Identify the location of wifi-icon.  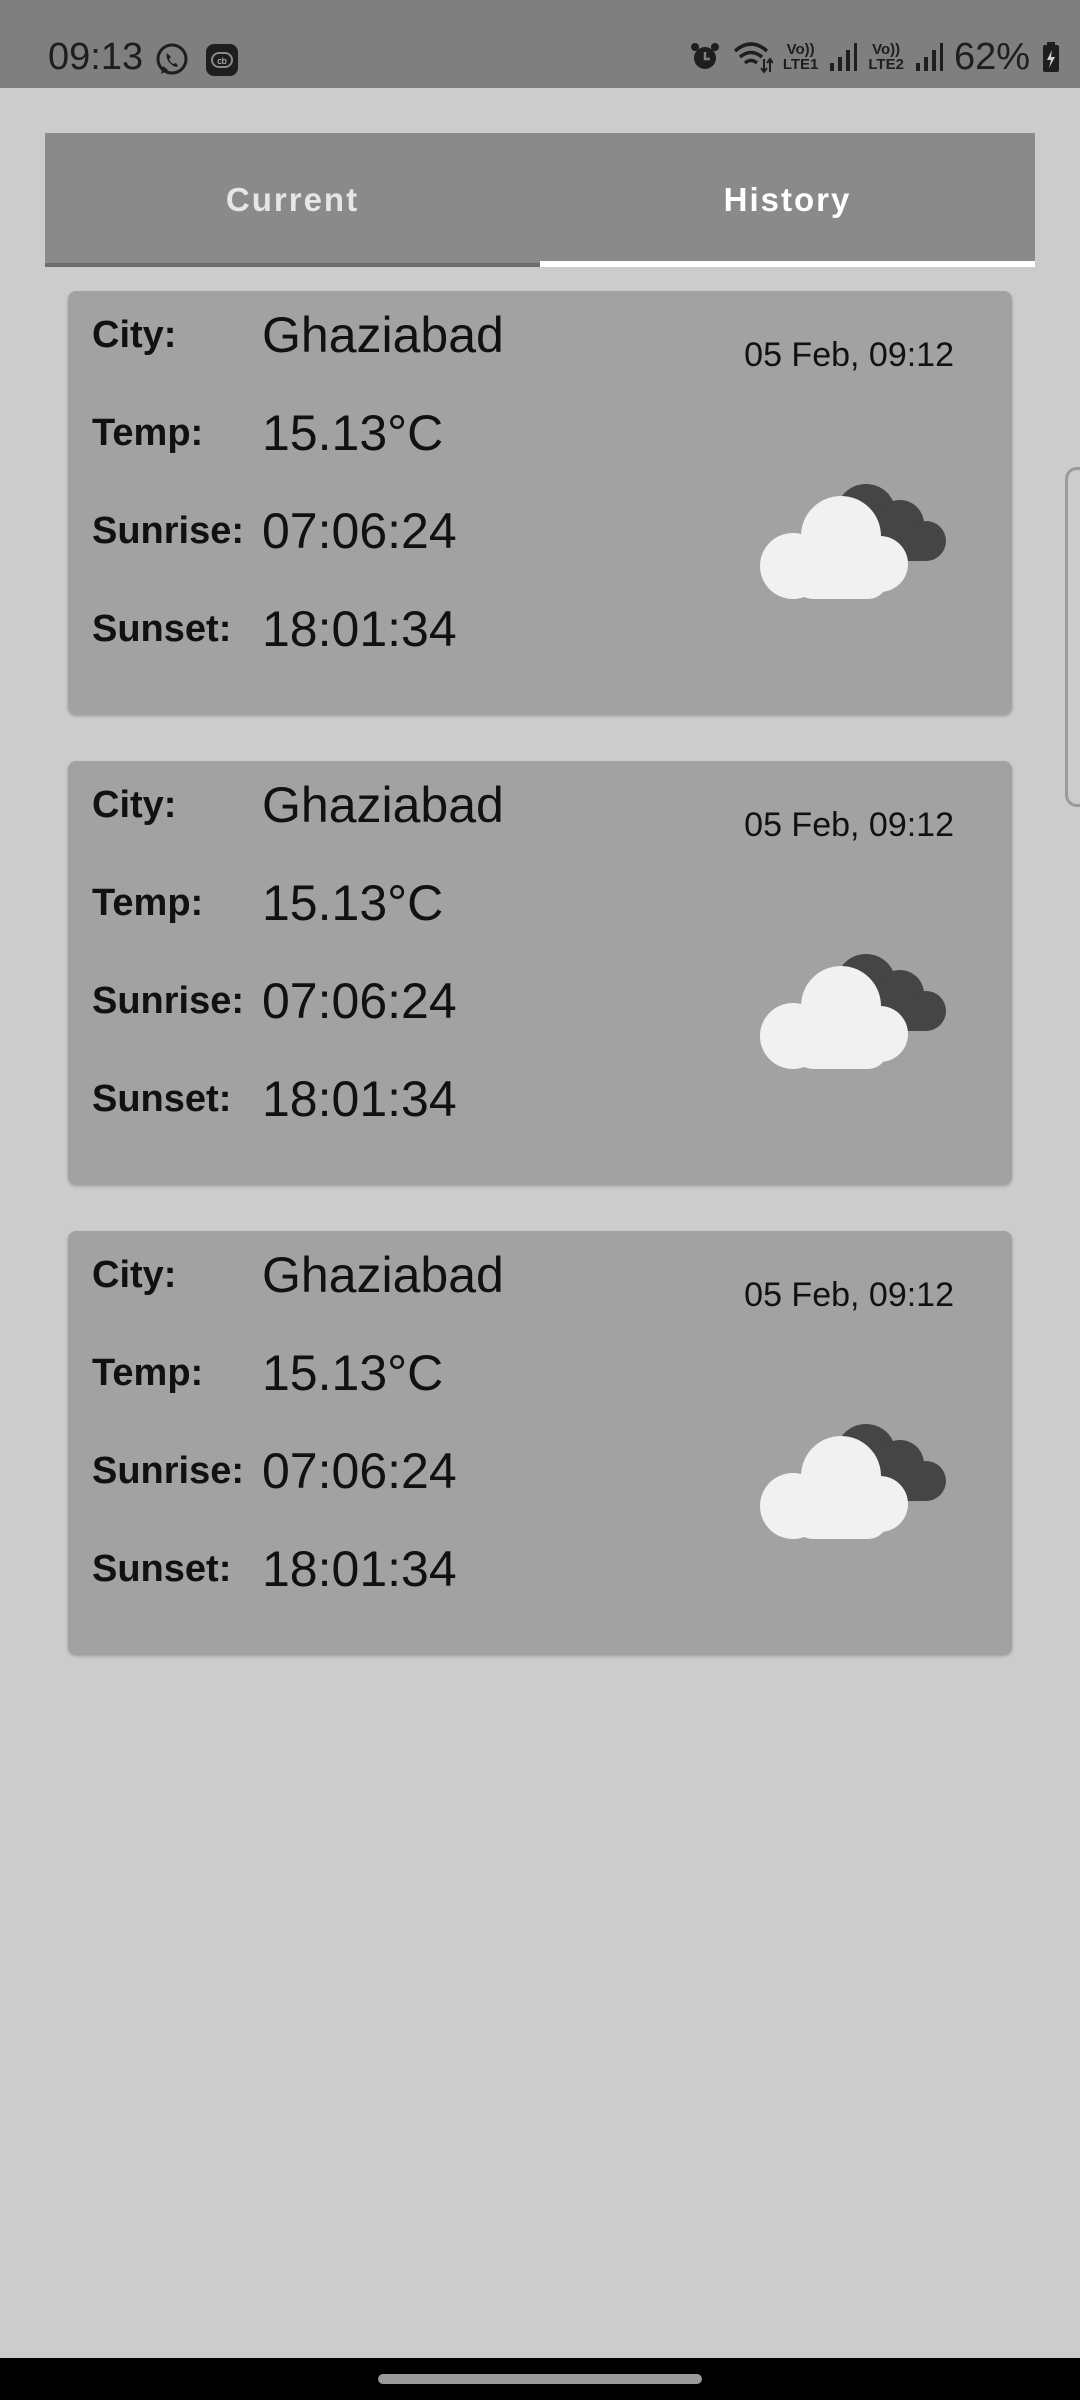
(753, 58).